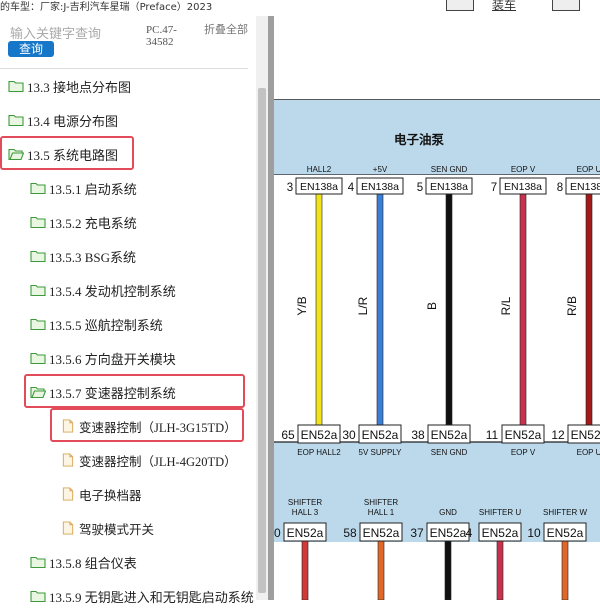 The image size is (600, 608). Describe the element at coordinates (151, 597) in the screenshot. I see `tree-item-label: 13.5.9 无钥匙进入和无钥匙启动系统` at that location.